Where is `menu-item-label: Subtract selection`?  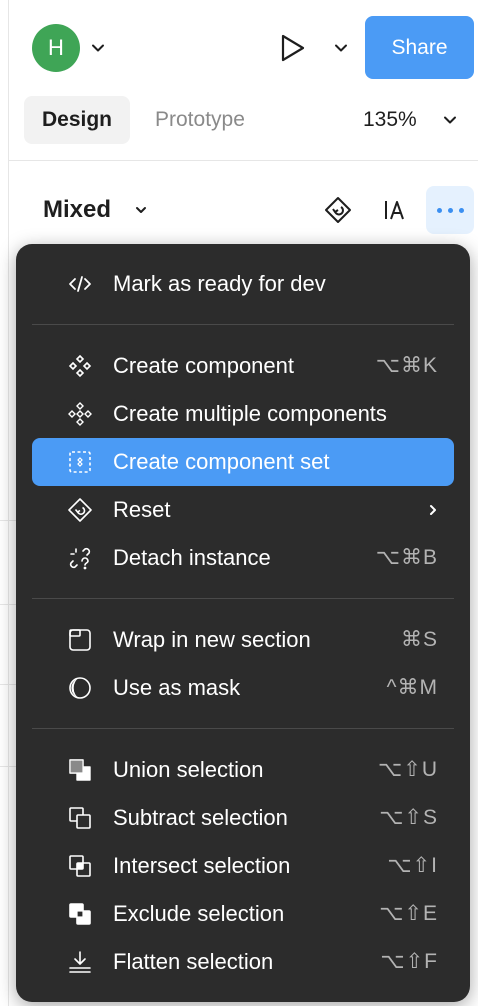
menu-item-label: Subtract selection is located at coordinates (200, 817).